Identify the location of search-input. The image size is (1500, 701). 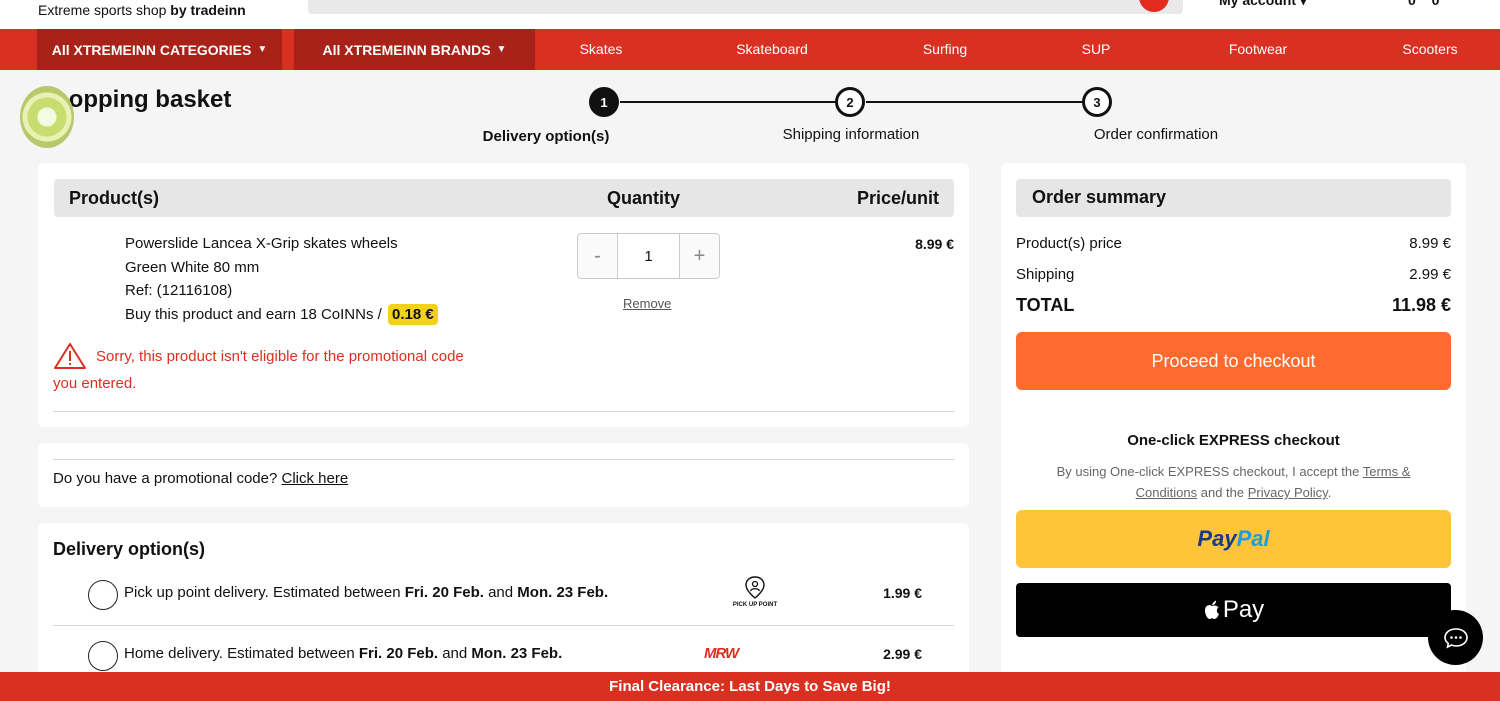
(745, 7).